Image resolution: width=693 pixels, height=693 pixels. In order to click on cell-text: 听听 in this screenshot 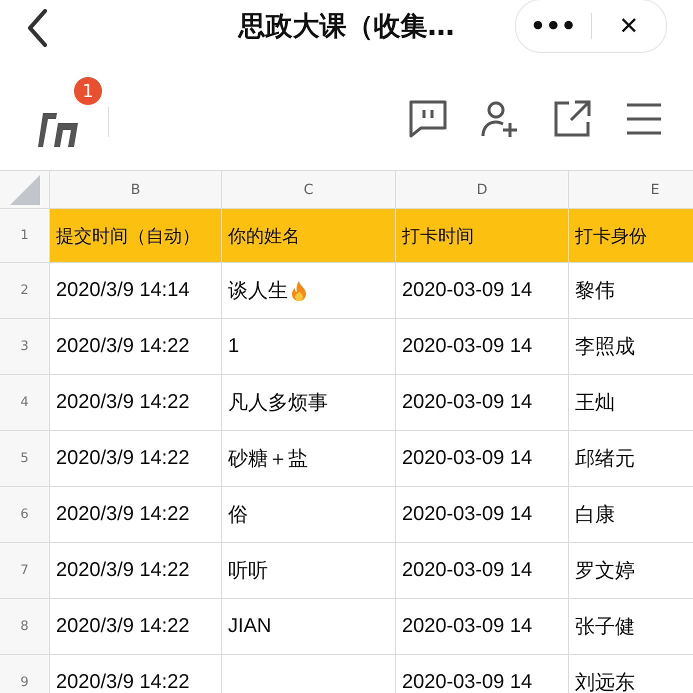, I will do `click(248, 571)`.